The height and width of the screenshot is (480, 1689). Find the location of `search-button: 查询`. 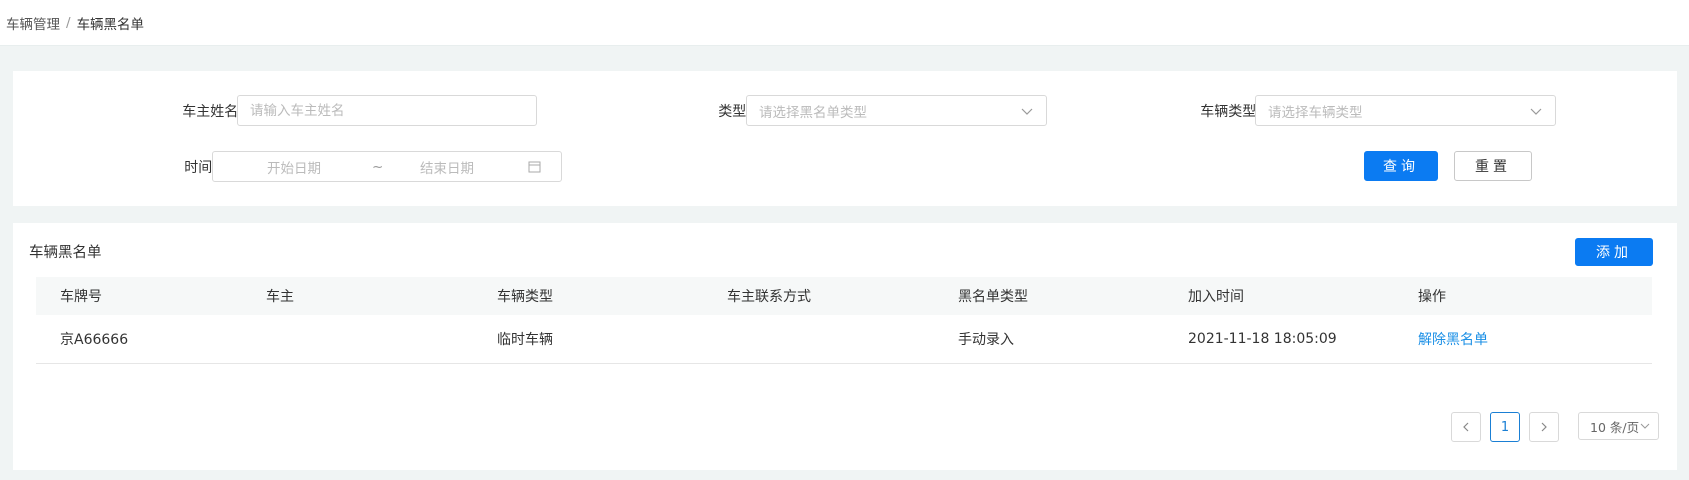

search-button: 查询 is located at coordinates (1401, 166).